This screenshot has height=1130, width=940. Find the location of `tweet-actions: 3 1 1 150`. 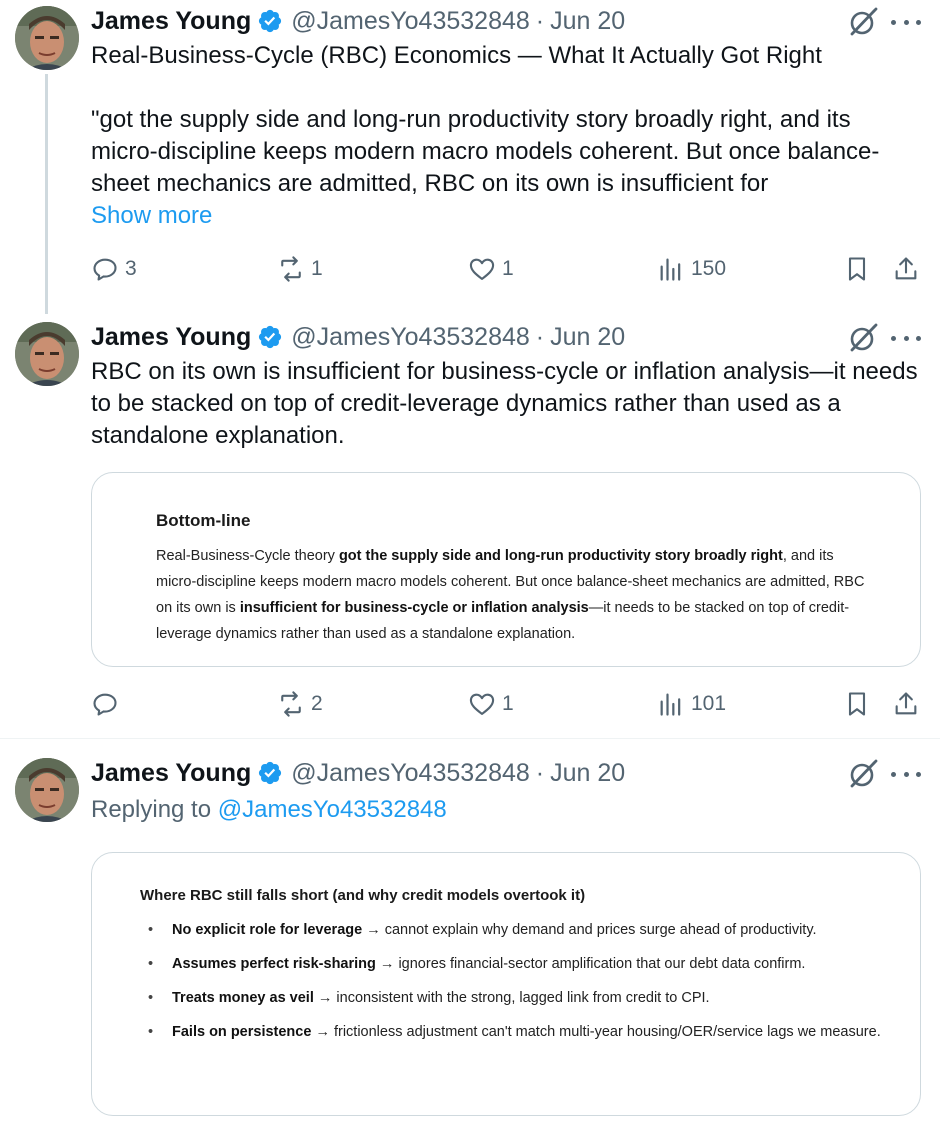

tweet-actions: 3 1 1 150 is located at coordinates (506, 269).